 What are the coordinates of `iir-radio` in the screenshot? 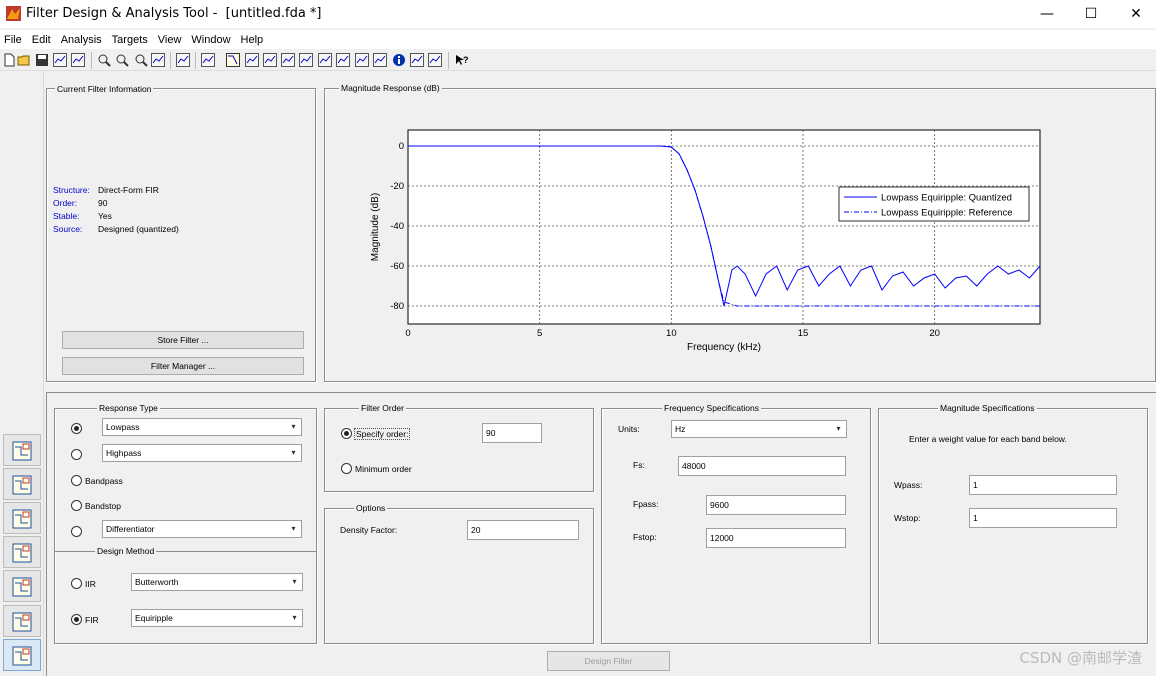 It's located at (76, 583).